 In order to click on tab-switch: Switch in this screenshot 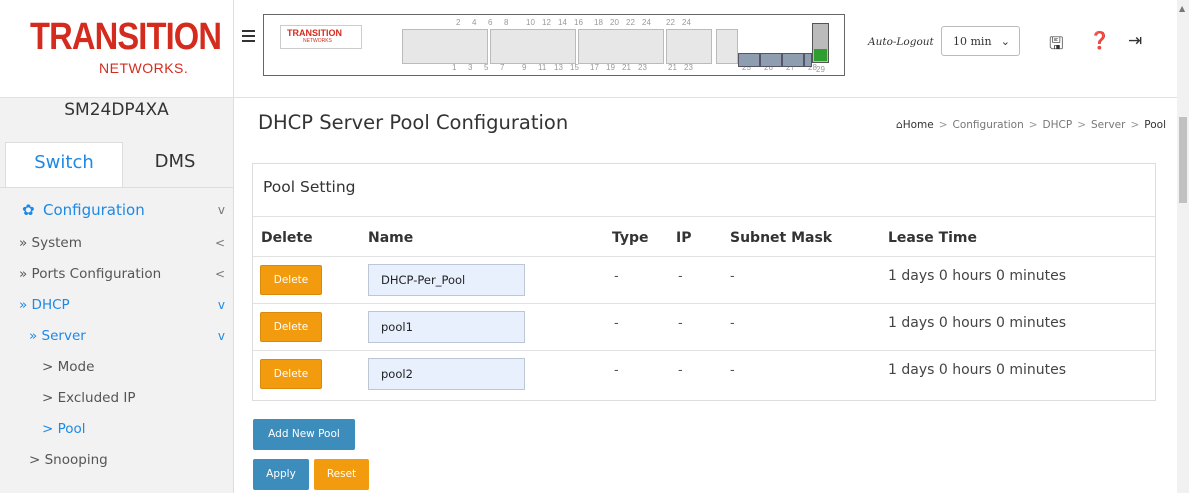, I will do `click(64, 165)`.